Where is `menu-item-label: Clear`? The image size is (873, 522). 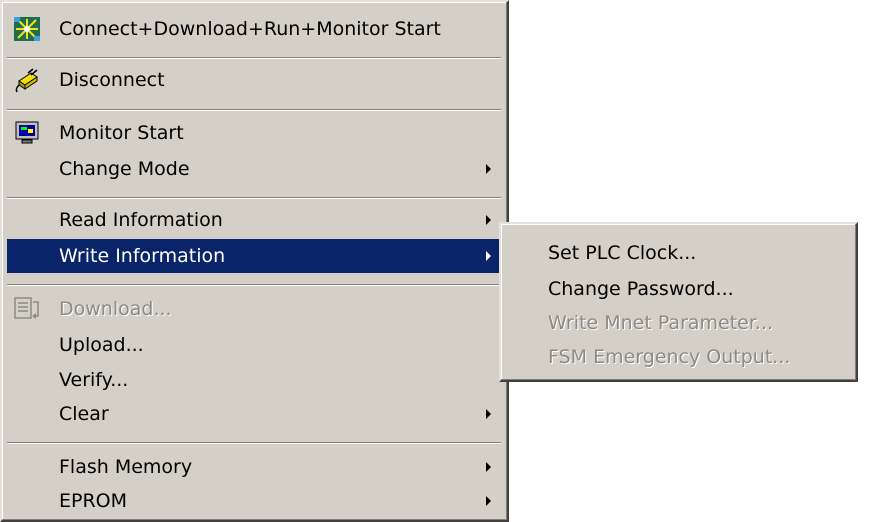
menu-item-label: Clear is located at coordinates (84, 414).